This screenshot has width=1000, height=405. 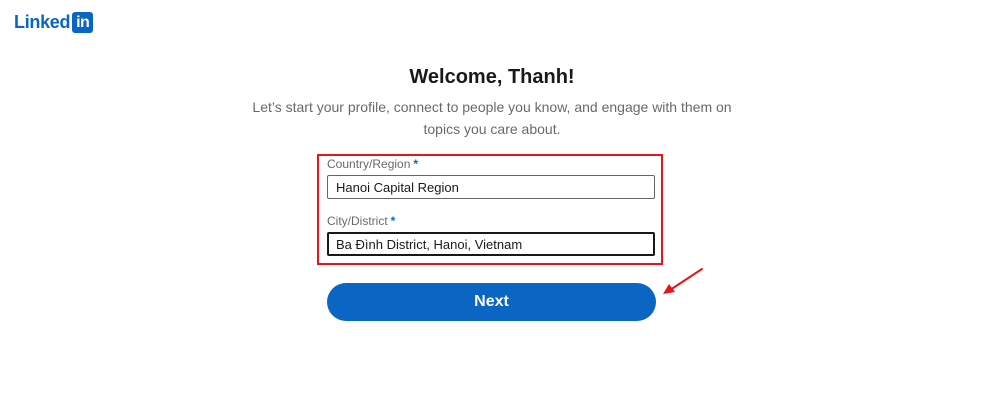 I want to click on city-district-label: City/District *, so click(x=361, y=221).